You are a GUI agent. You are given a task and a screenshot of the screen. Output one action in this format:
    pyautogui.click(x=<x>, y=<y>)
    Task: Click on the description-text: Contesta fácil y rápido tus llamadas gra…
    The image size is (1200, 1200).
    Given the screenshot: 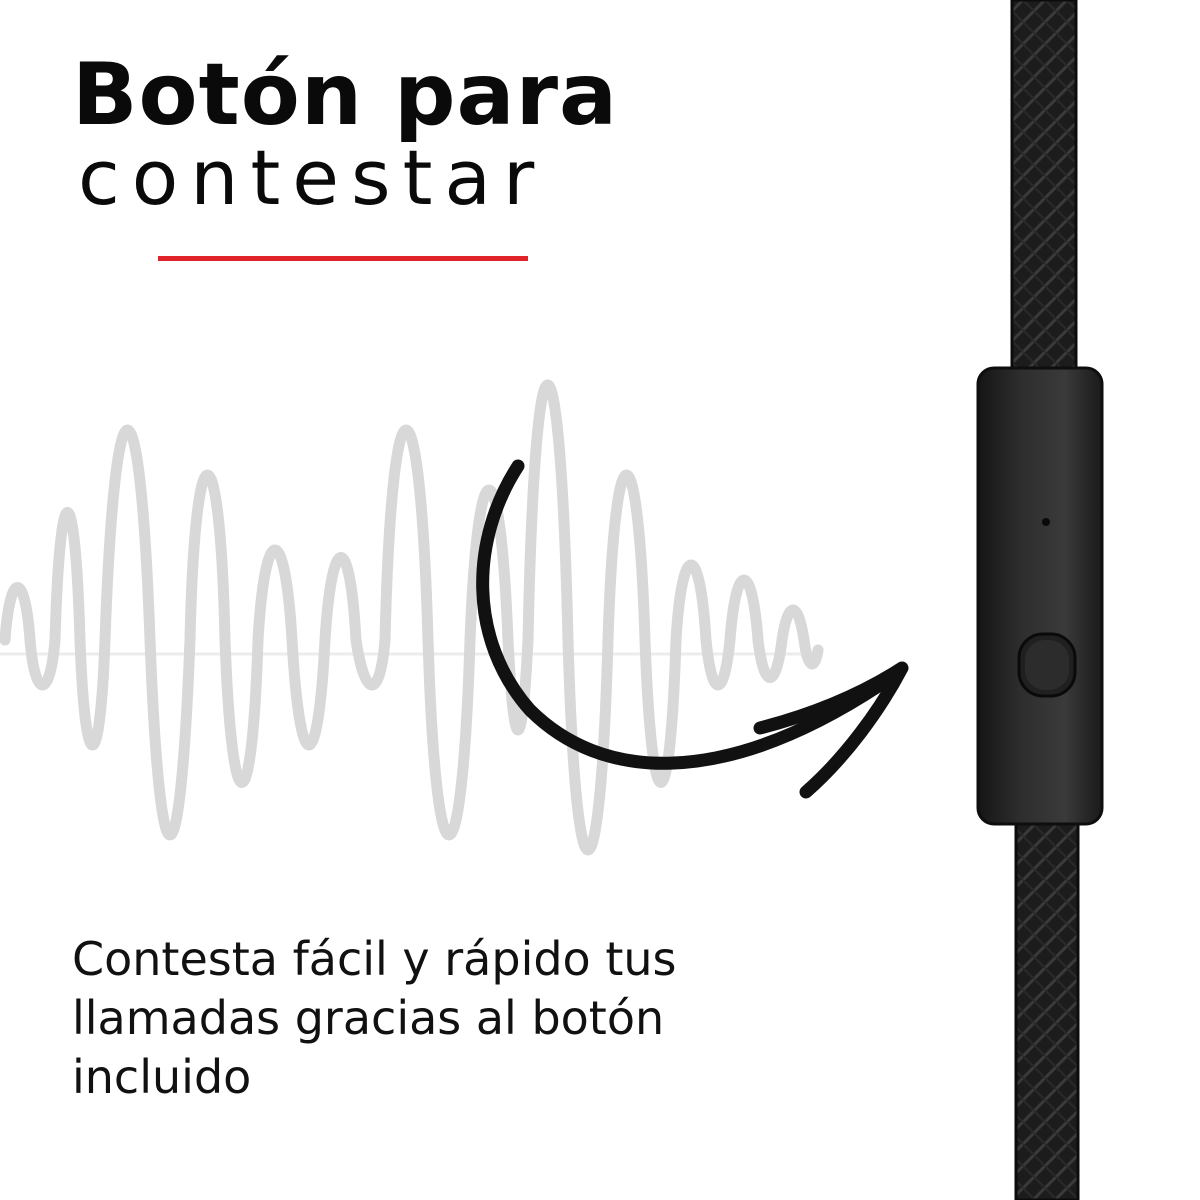 What is the action you would take?
    pyautogui.click(x=374, y=1018)
    